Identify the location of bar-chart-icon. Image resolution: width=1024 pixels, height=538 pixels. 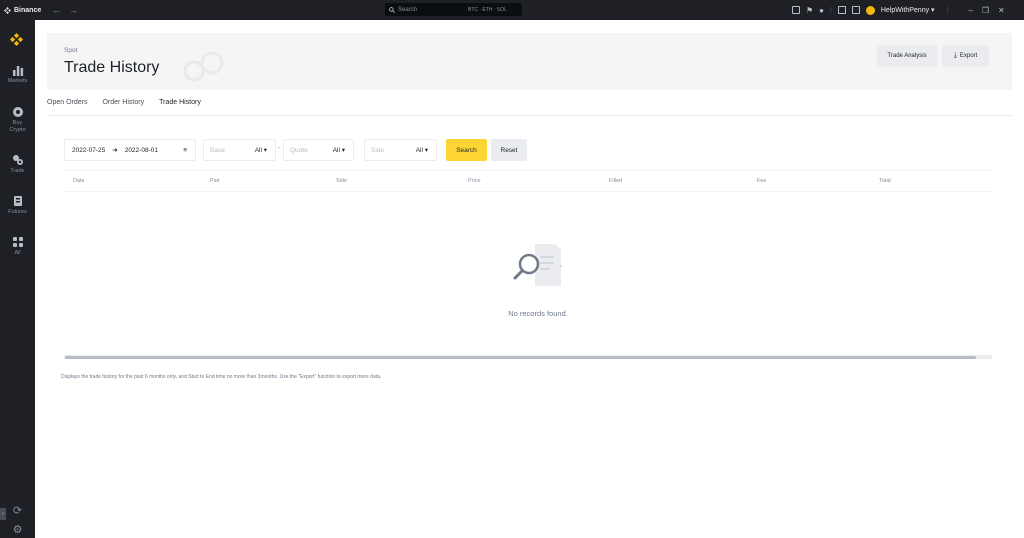
(17, 71).